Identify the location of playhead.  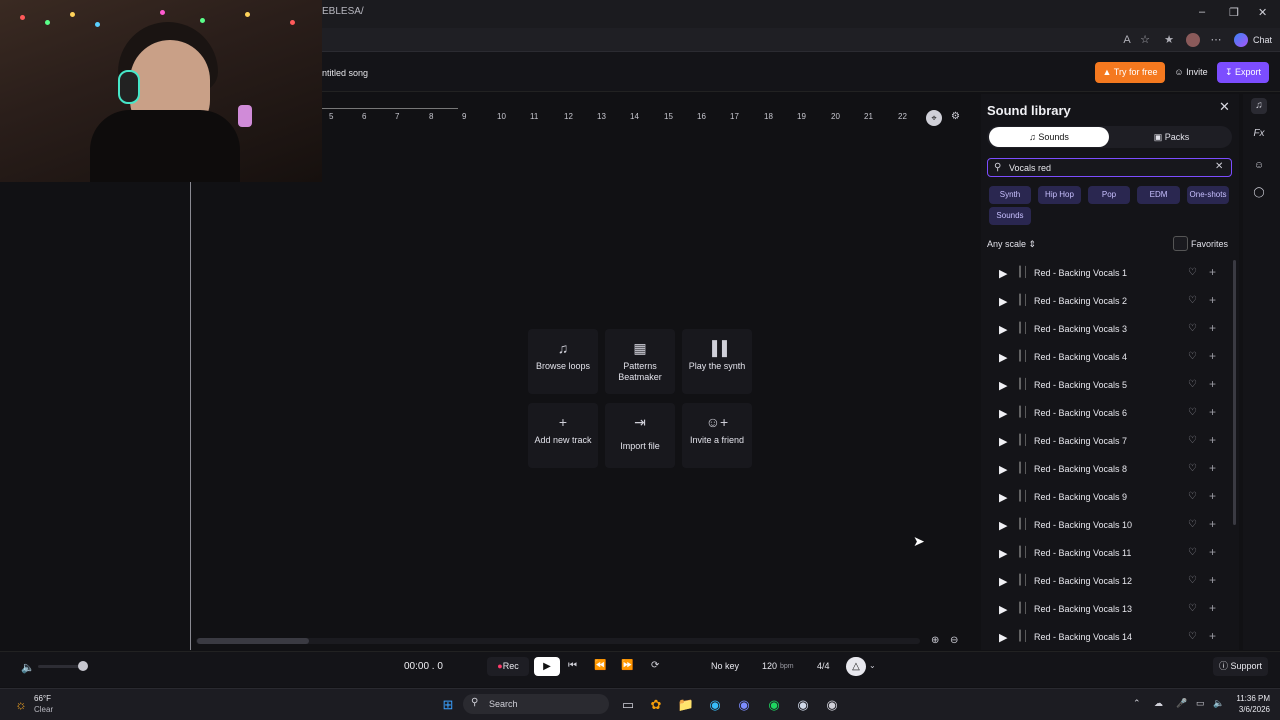
(190, 415).